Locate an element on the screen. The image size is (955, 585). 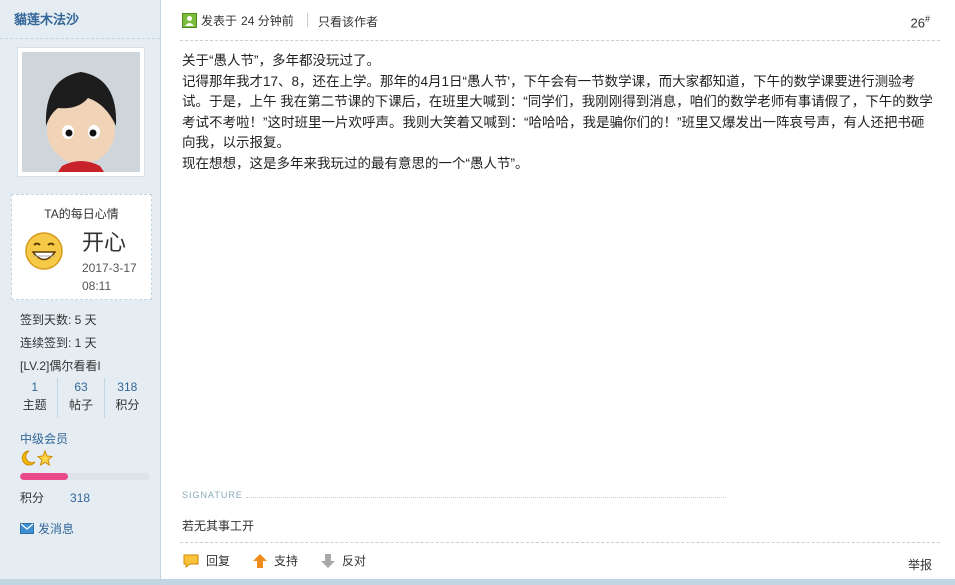
signature-divider is located at coordinates (486, 497).